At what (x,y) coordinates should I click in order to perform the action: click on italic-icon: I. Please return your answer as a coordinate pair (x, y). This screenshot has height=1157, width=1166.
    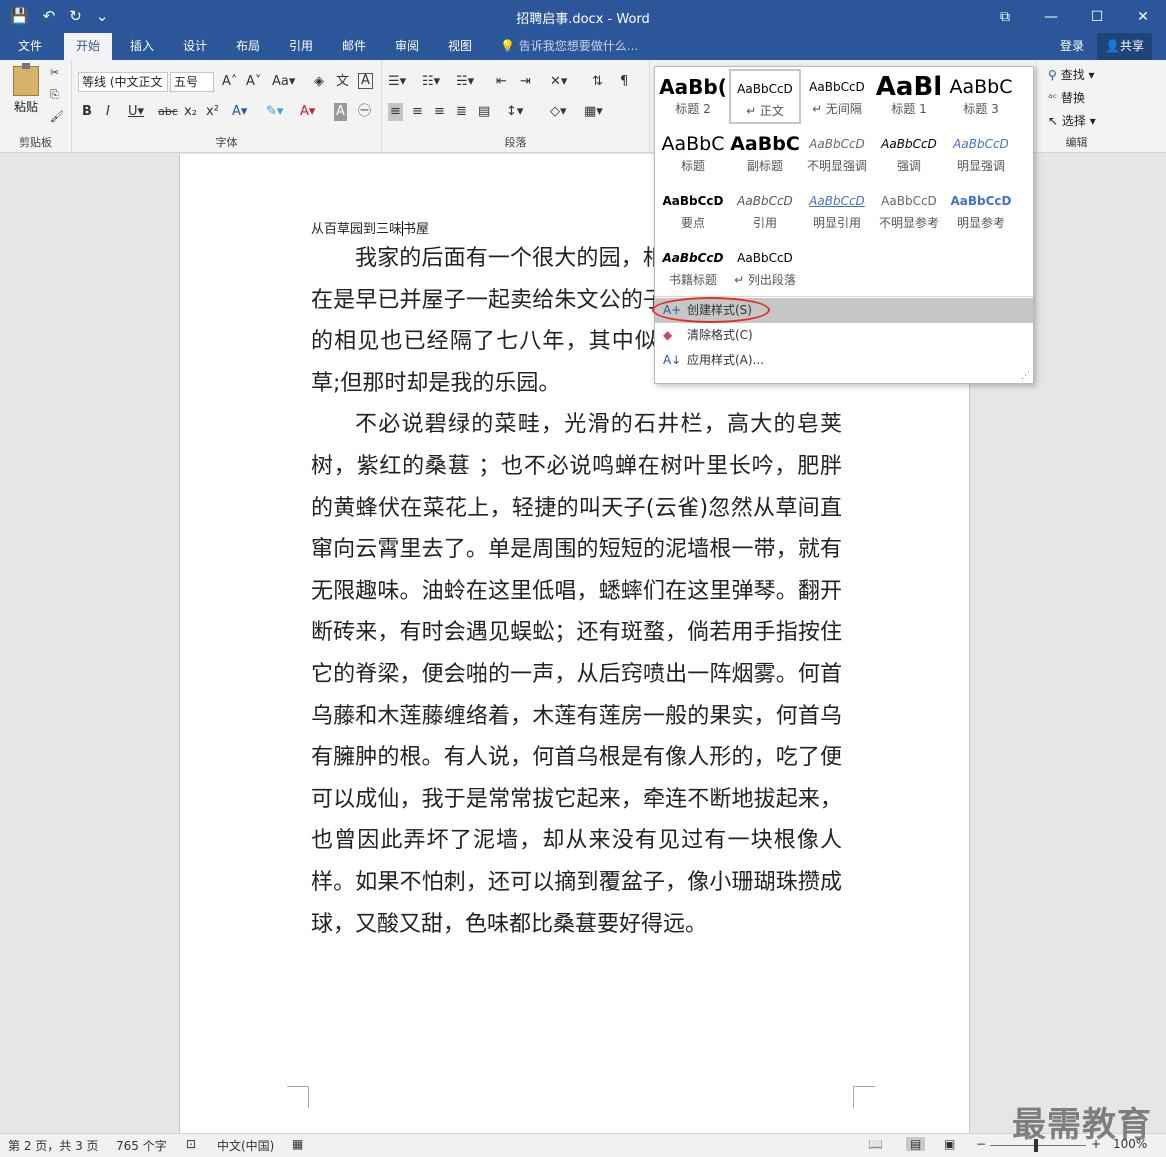
    Looking at the image, I should click on (108, 112).